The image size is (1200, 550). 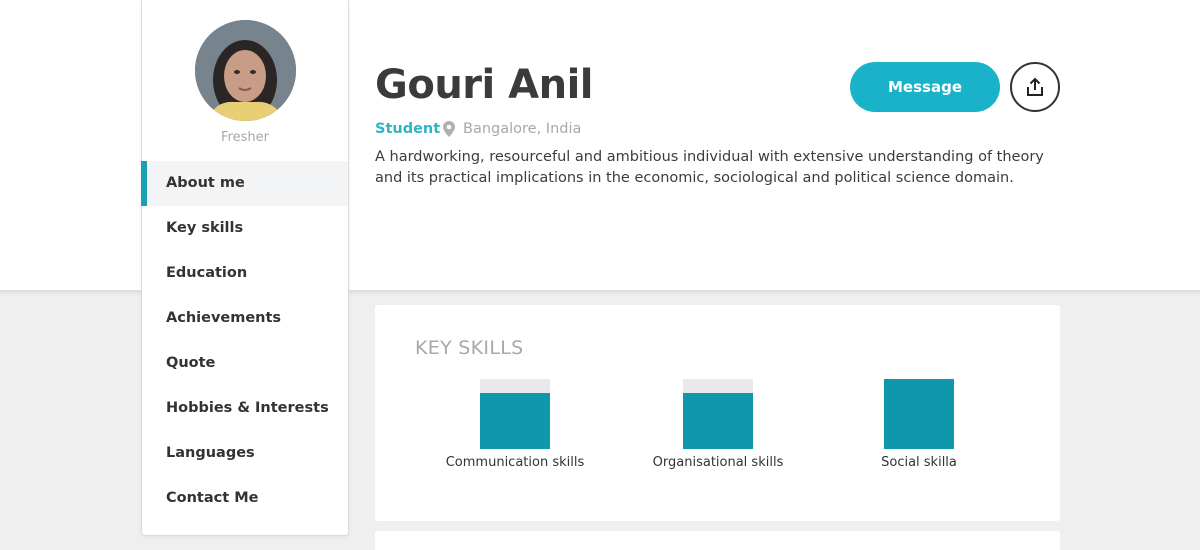 What do you see at coordinates (245, 70) in the screenshot?
I see `avatar` at bounding box center [245, 70].